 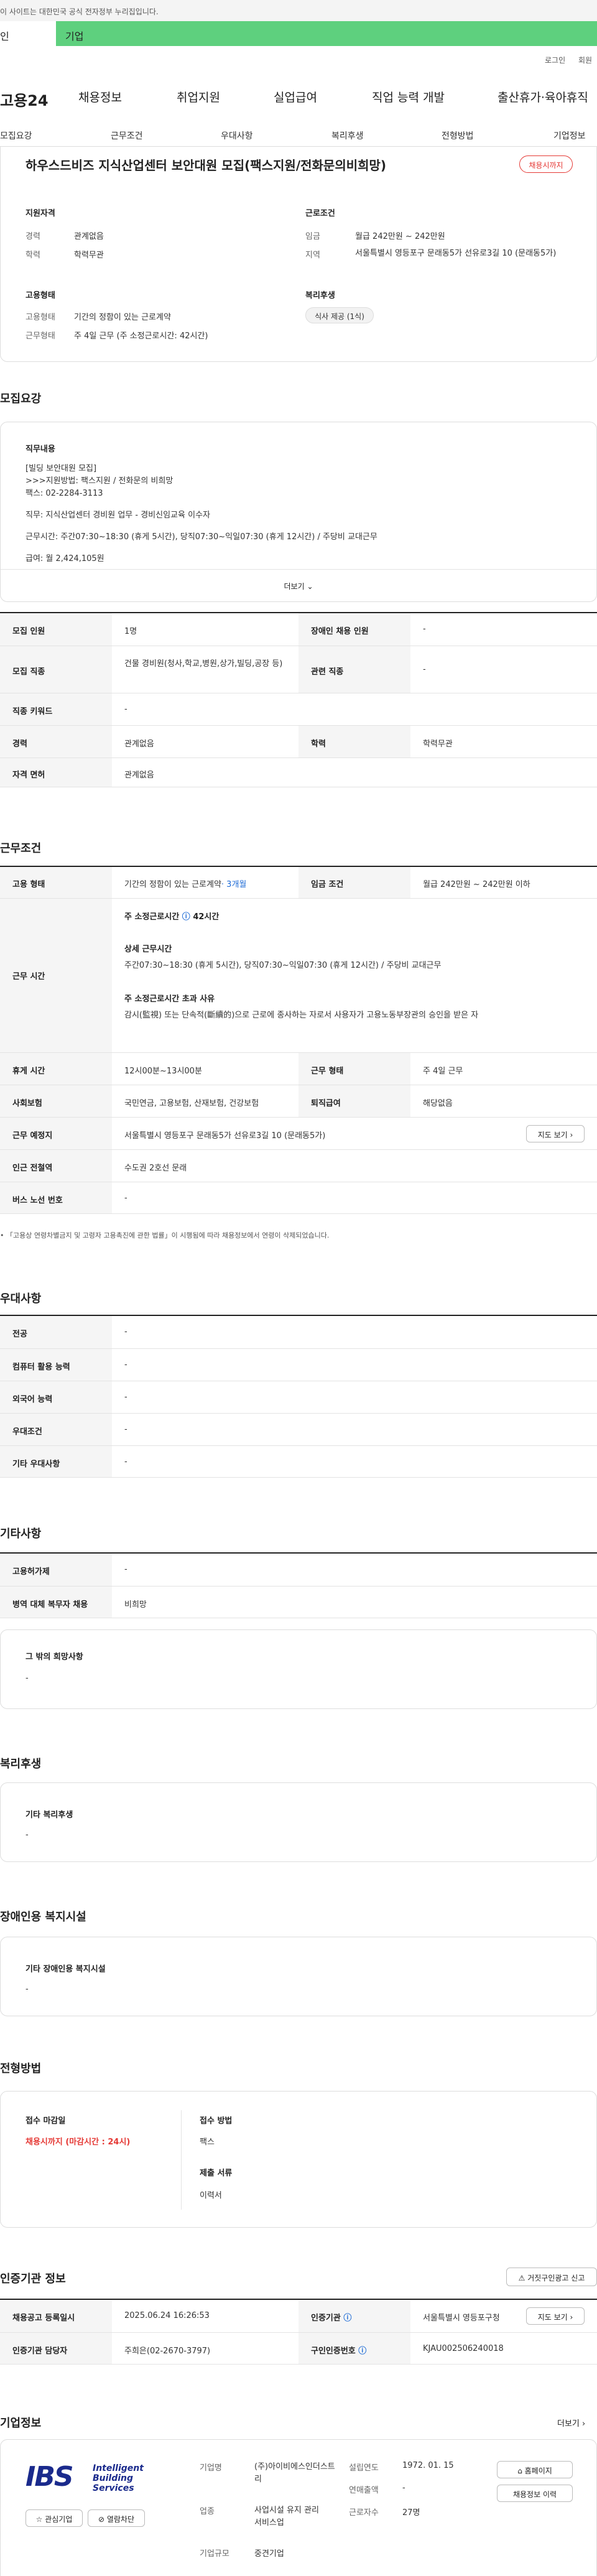 What do you see at coordinates (28, 977) in the screenshot?
I see `row-label: 근무 시간` at bounding box center [28, 977].